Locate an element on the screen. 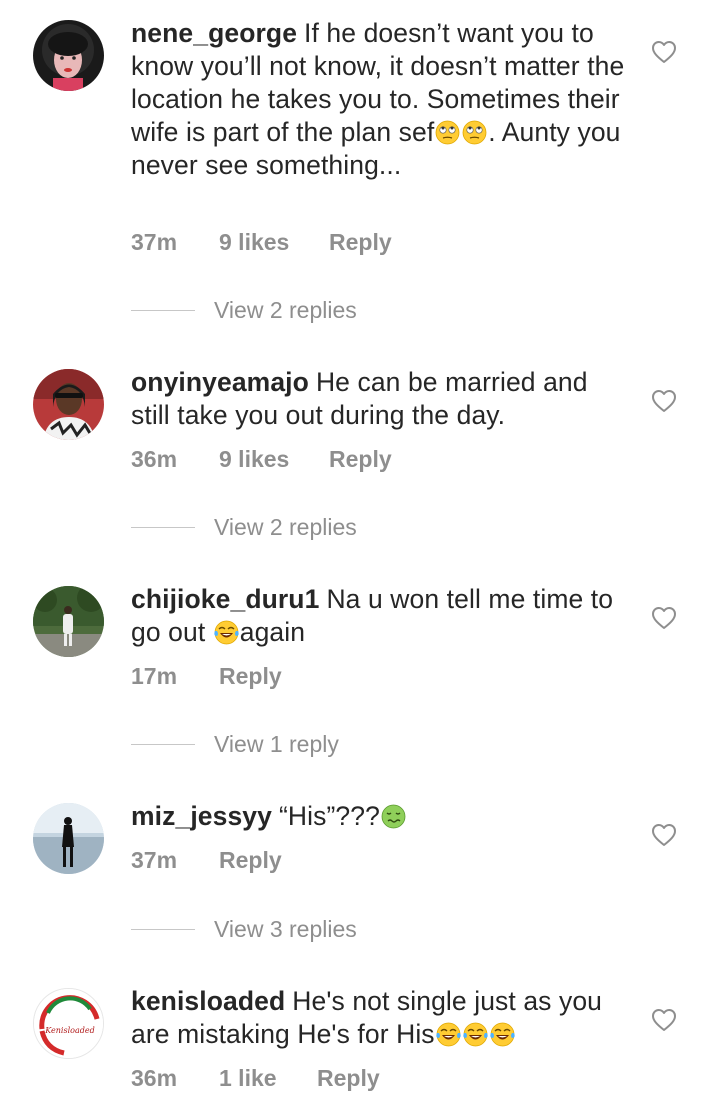 Image resolution: width=720 pixels, height=1112 pixels. avatar-logo-text: Kenisloaded is located at coordinates (69, 1030).